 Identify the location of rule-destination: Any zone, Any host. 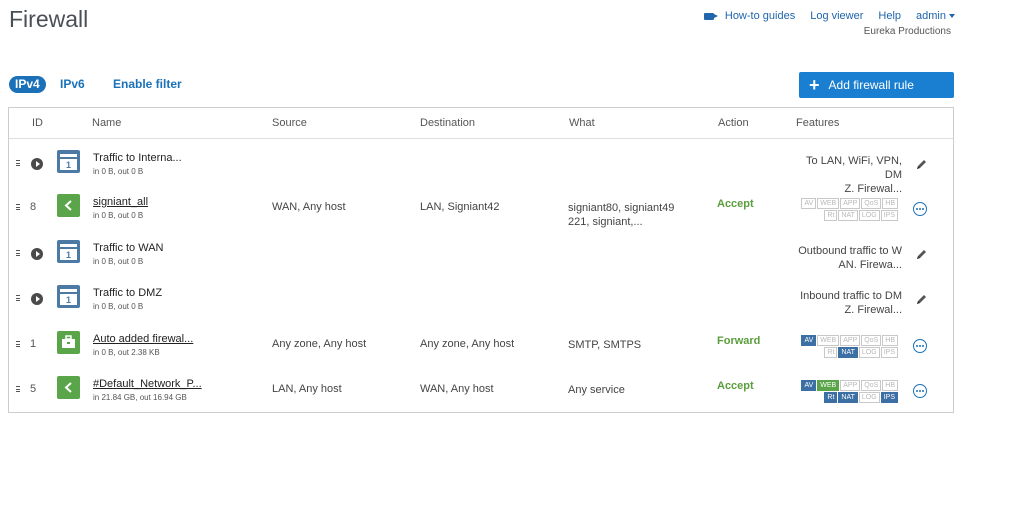
(467, 344).